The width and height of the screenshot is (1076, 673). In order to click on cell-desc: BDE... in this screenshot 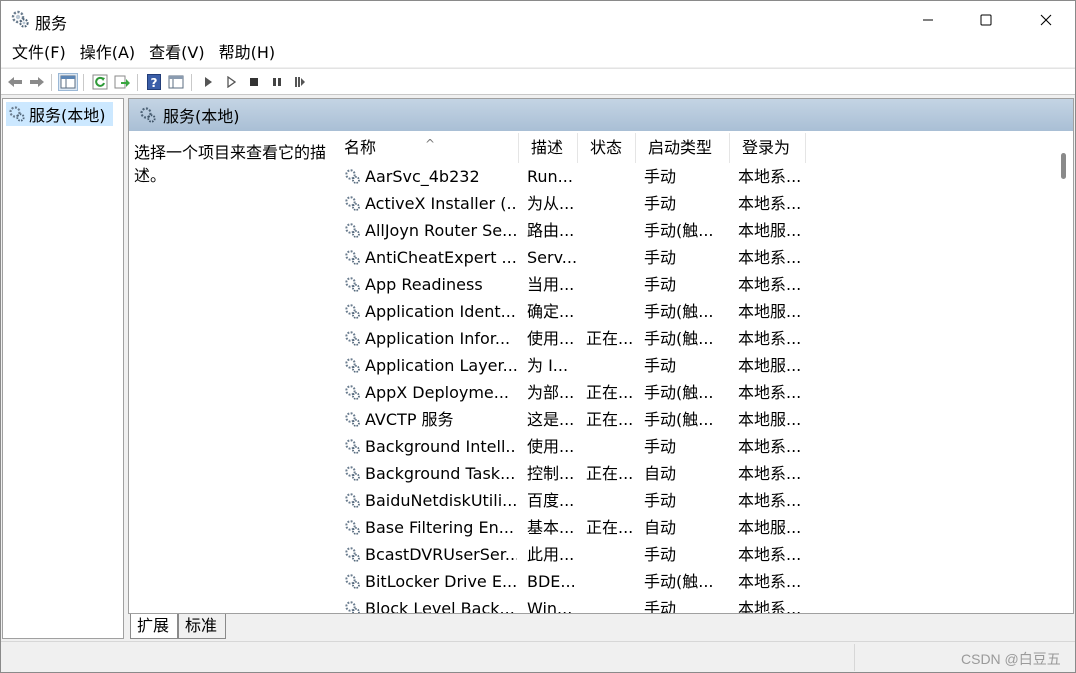, I will do `click(551, 581)`.